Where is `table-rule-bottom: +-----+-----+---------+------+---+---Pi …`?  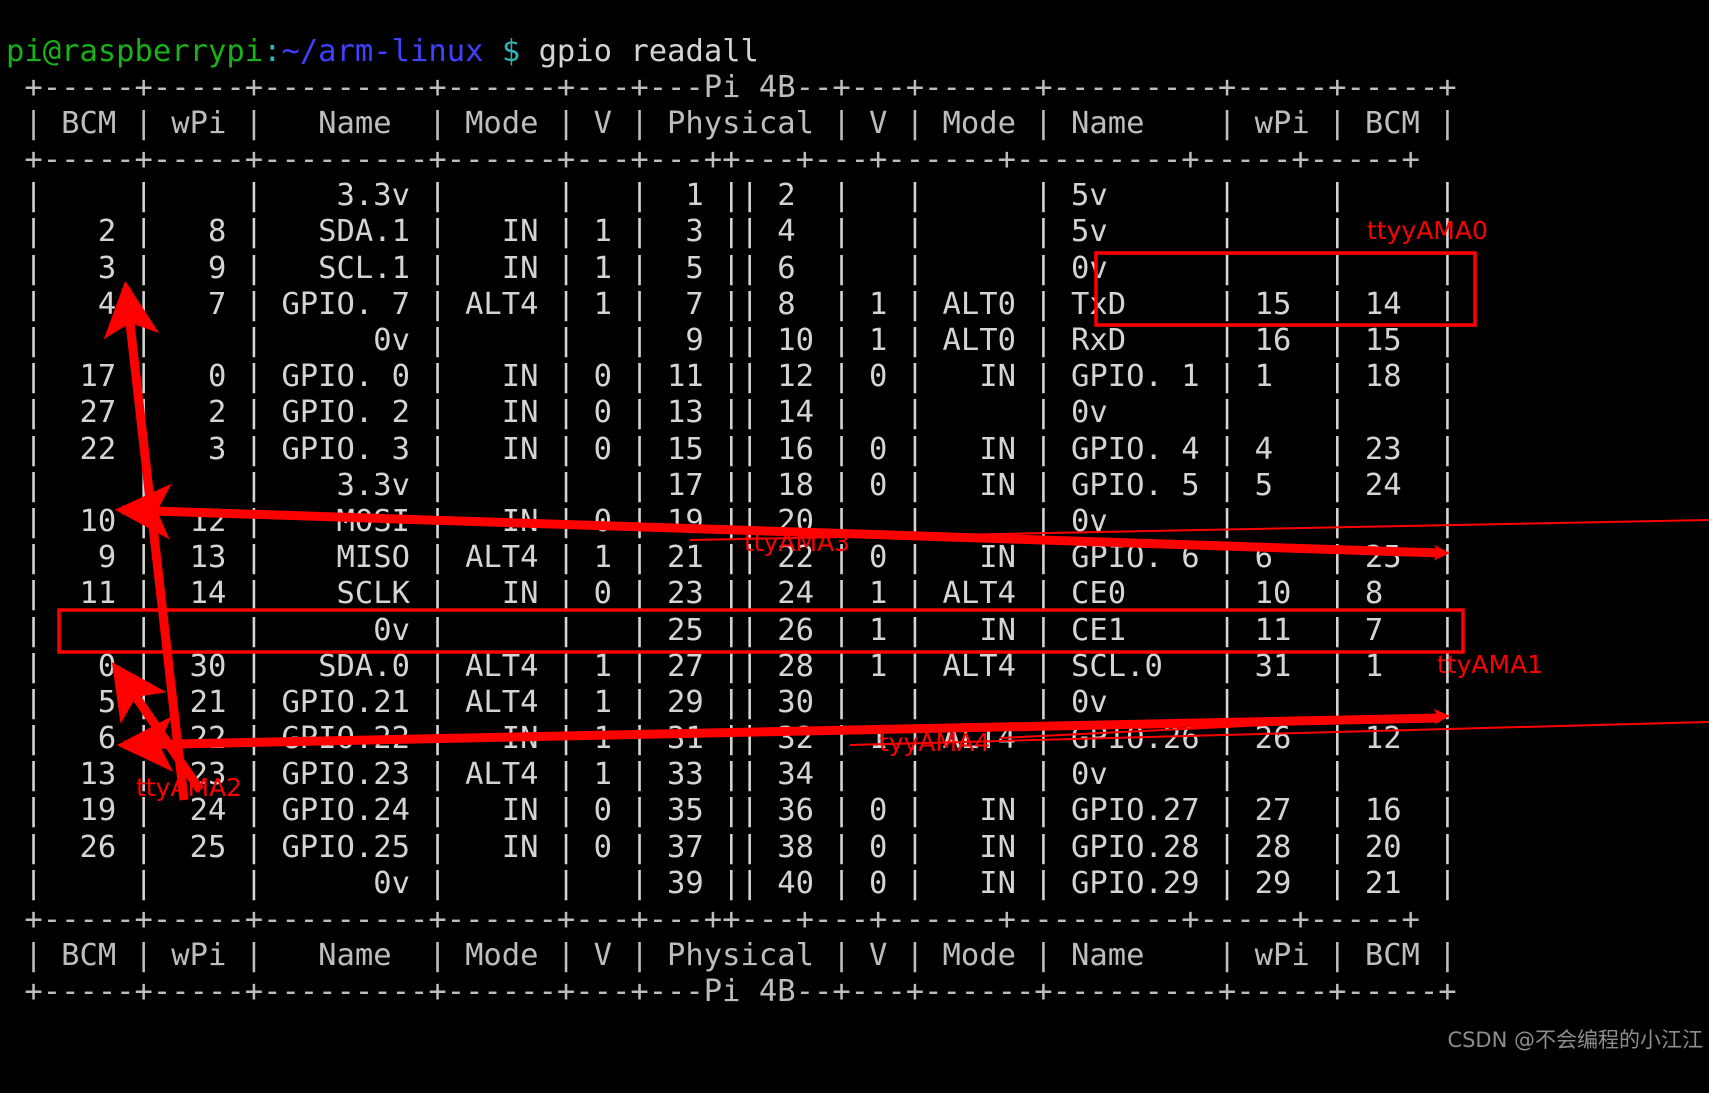
table-rule-bottom: +-----+-----+---------+------+---+---Pi … is located at coordinates (731, 992).